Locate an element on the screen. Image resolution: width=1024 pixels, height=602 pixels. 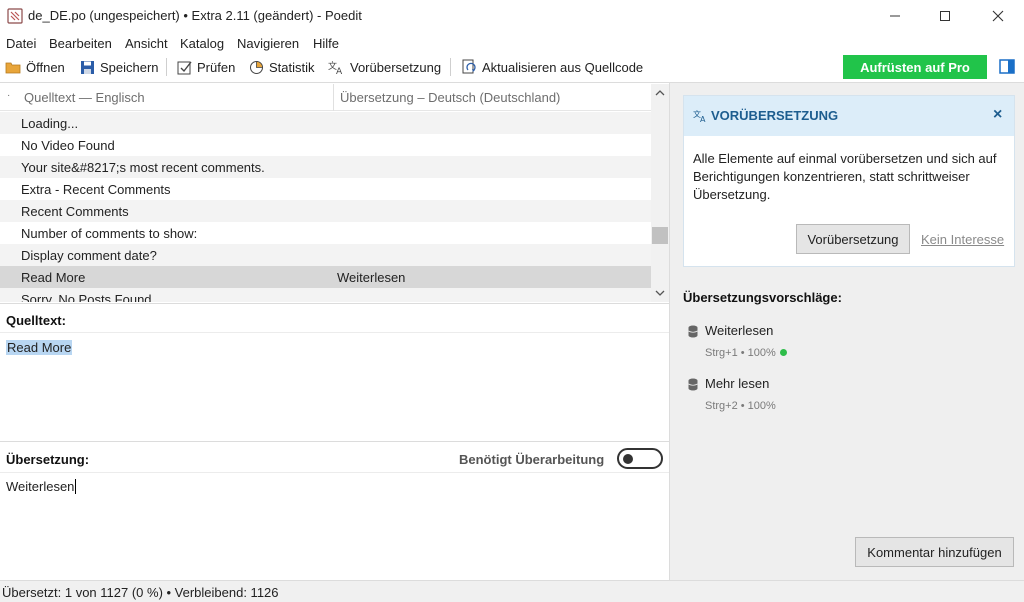
suggestion-text: Mehr lesen is located at coordinates (737, 383).